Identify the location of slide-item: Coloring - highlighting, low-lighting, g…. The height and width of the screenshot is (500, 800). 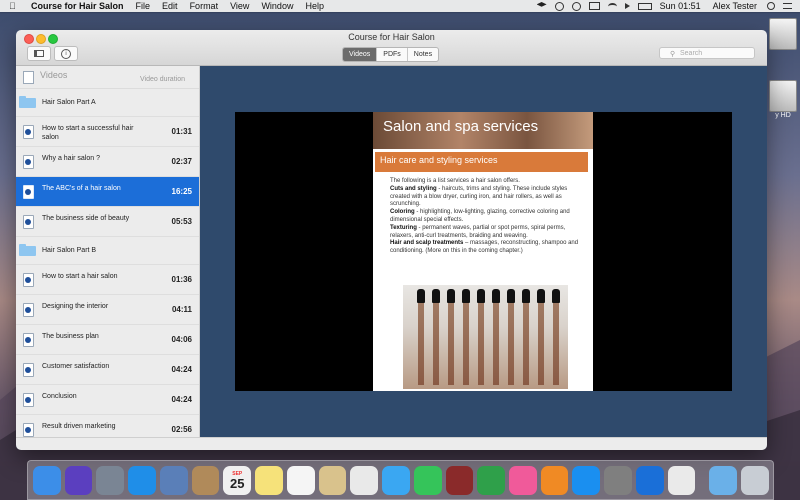
(487, 217).